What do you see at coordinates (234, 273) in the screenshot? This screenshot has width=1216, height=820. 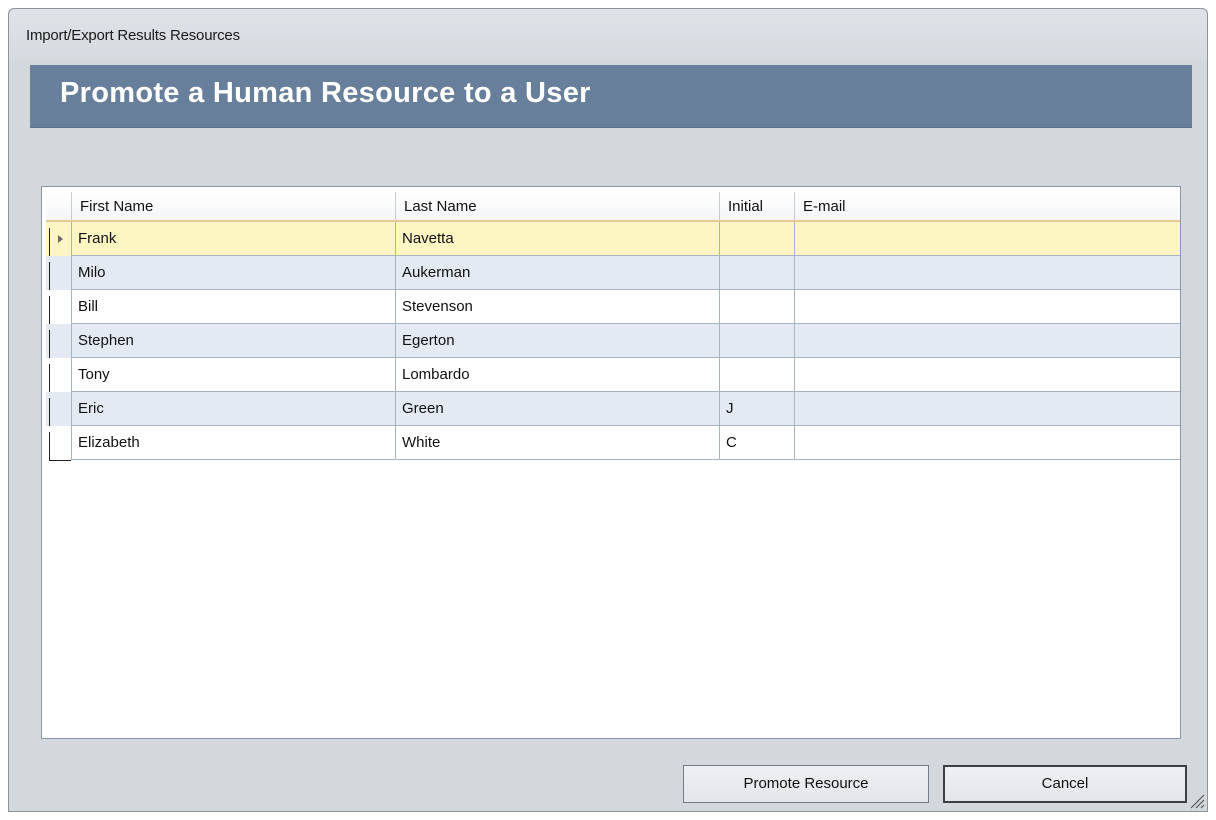 I see `cell-first-name: Milo` at bounding box center [234, 273].